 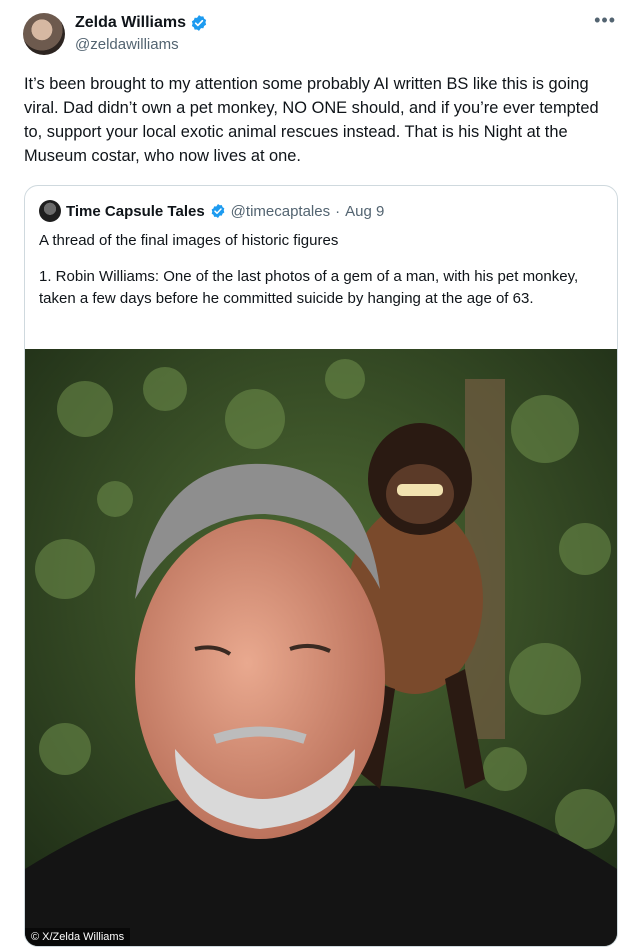 I want to click on quoted-avatar, so click(x=50, y=211).